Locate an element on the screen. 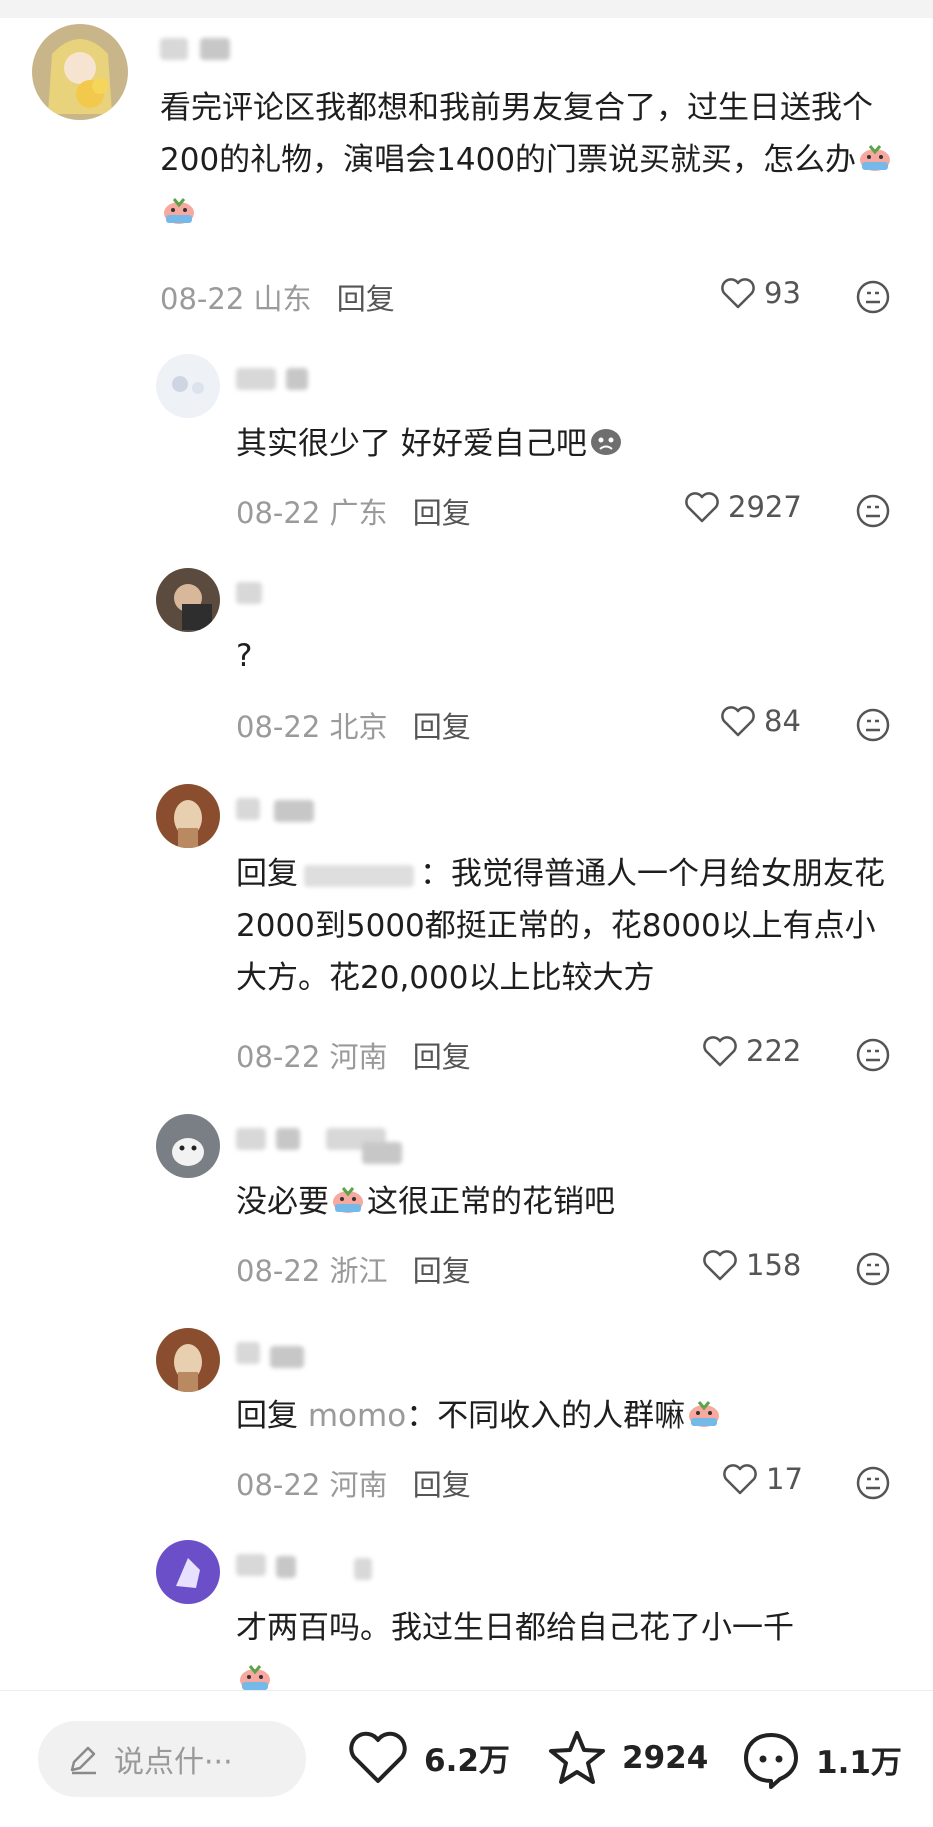 Image resolution: width=933 pixels, height=1827 pixels. comment-location: 北京 is located at coordinates (358, 727).